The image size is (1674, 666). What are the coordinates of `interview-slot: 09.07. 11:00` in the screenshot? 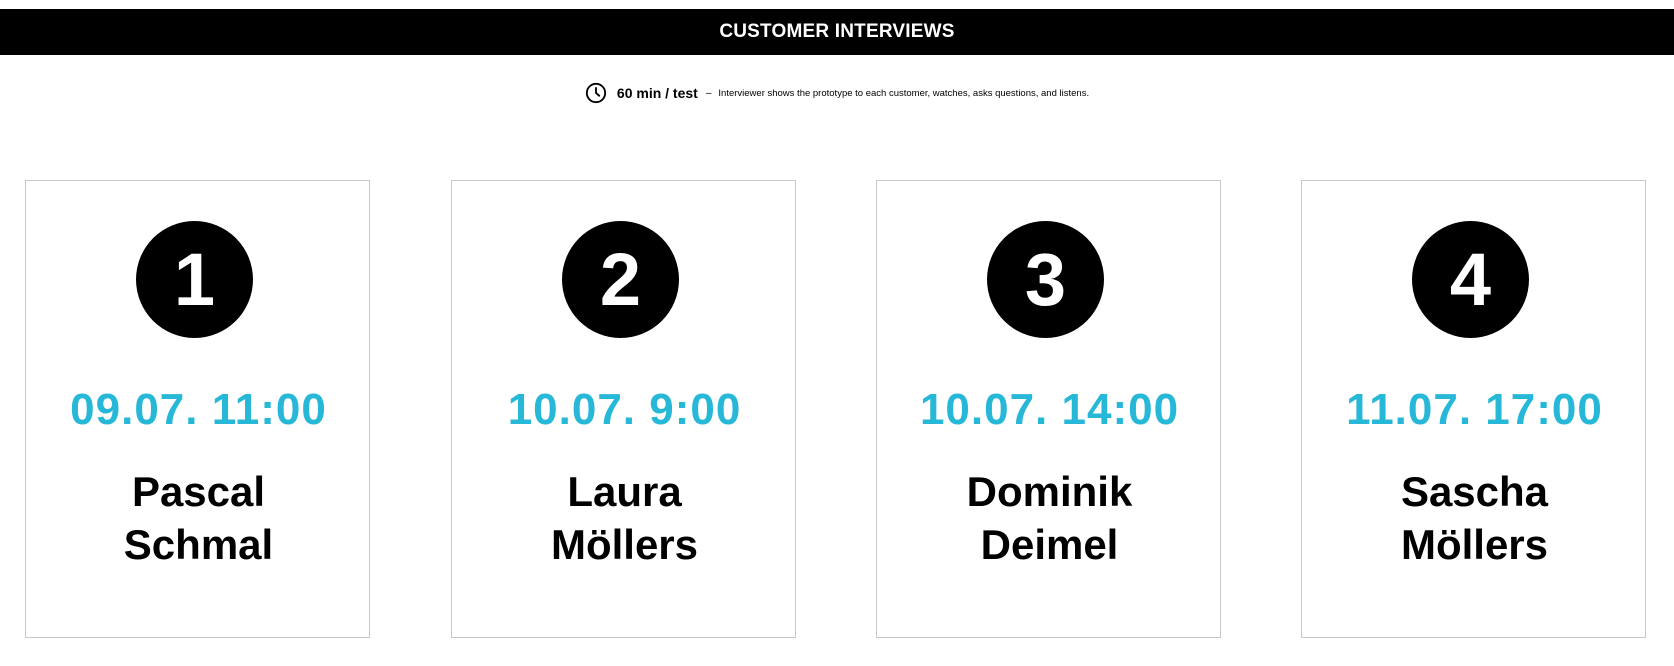 It's located at (198, 409).